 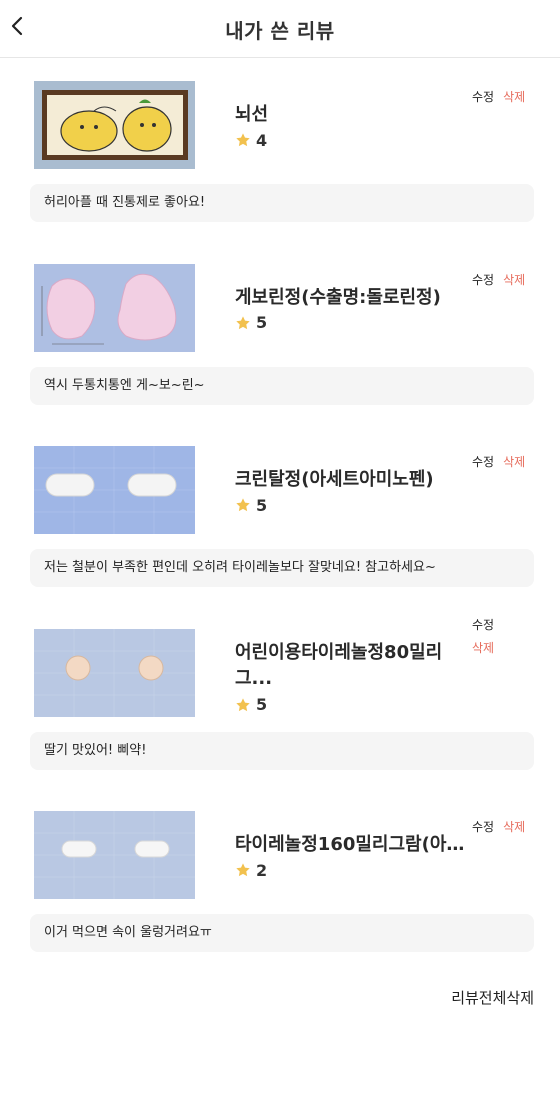 What do you see at coordinates (350, 480) in the screenshot?
I see `medicine-name: 크린탈정(아세트아미노펜)` at bounding box center [350, 480].